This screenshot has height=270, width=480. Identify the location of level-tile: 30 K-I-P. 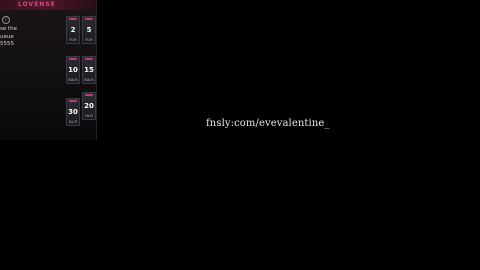
(73, 112).